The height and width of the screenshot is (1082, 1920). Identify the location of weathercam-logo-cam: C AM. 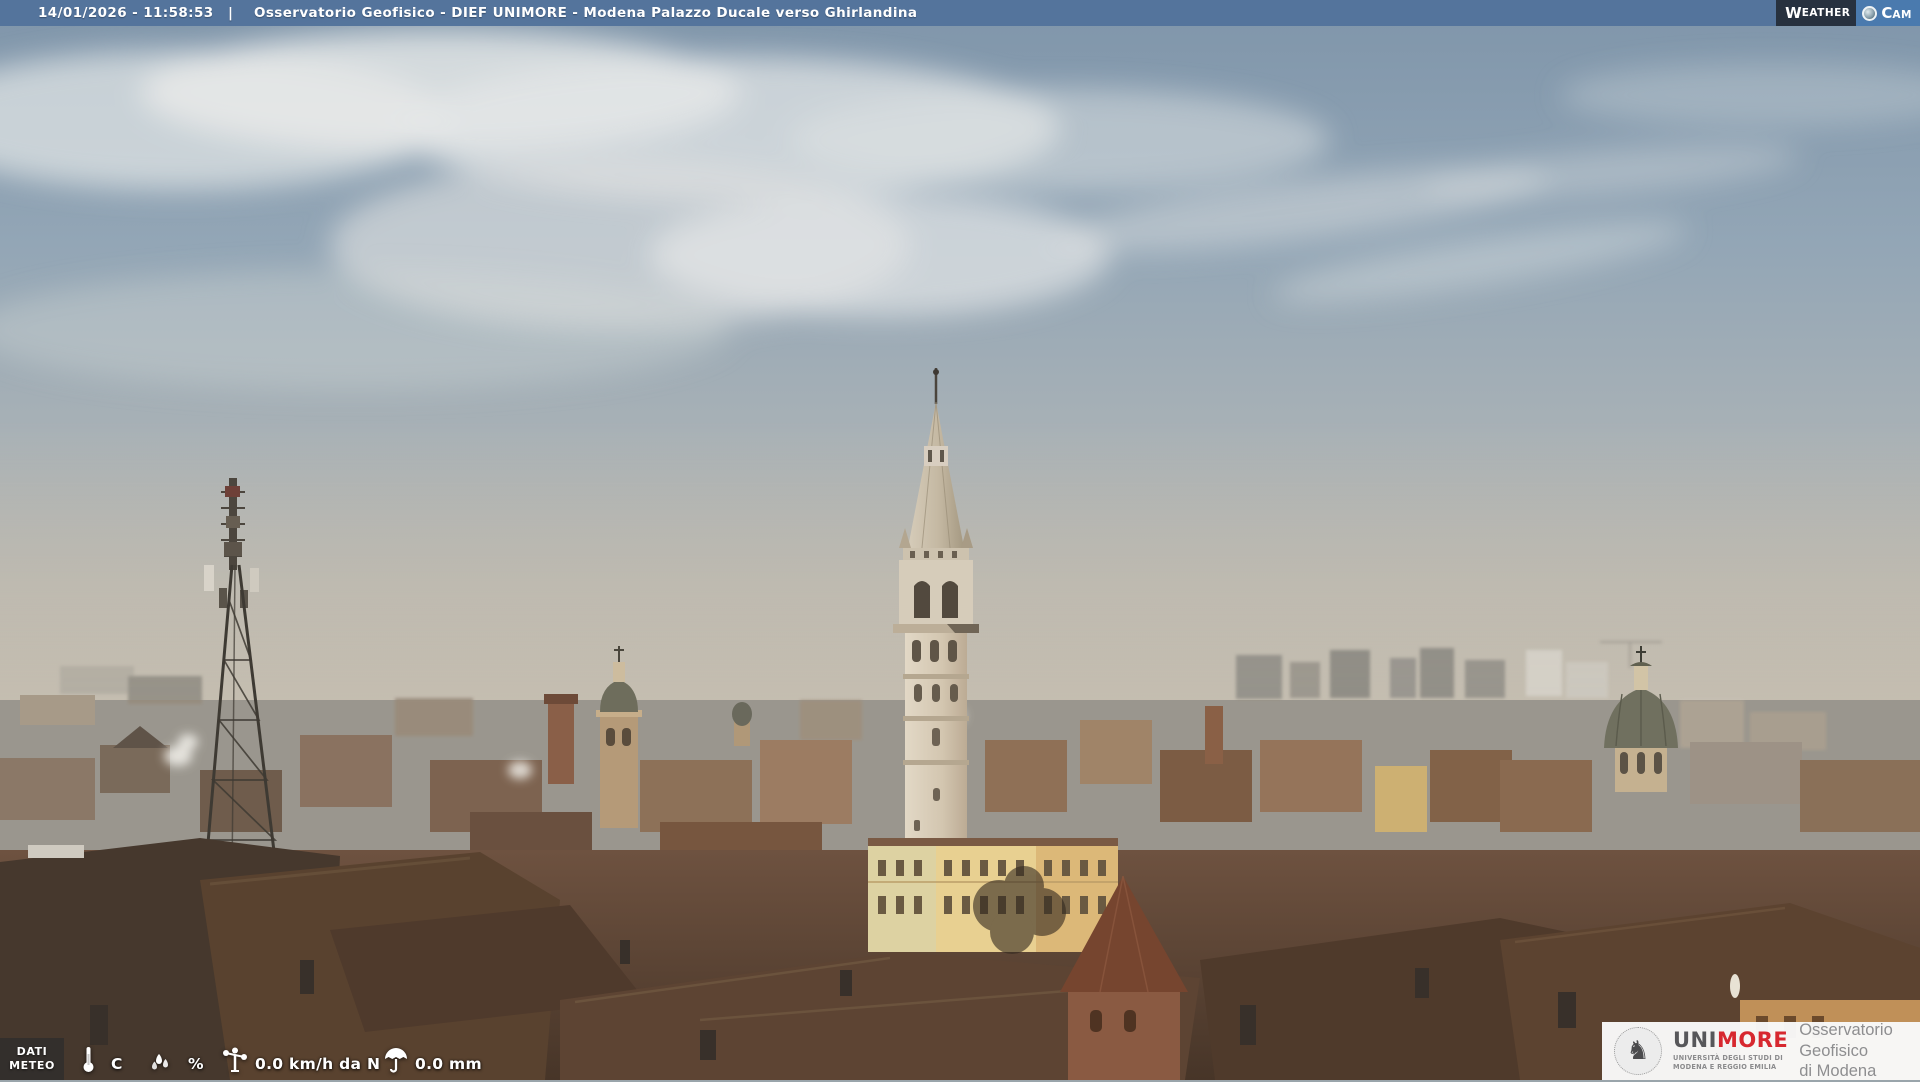
(1888, 13).